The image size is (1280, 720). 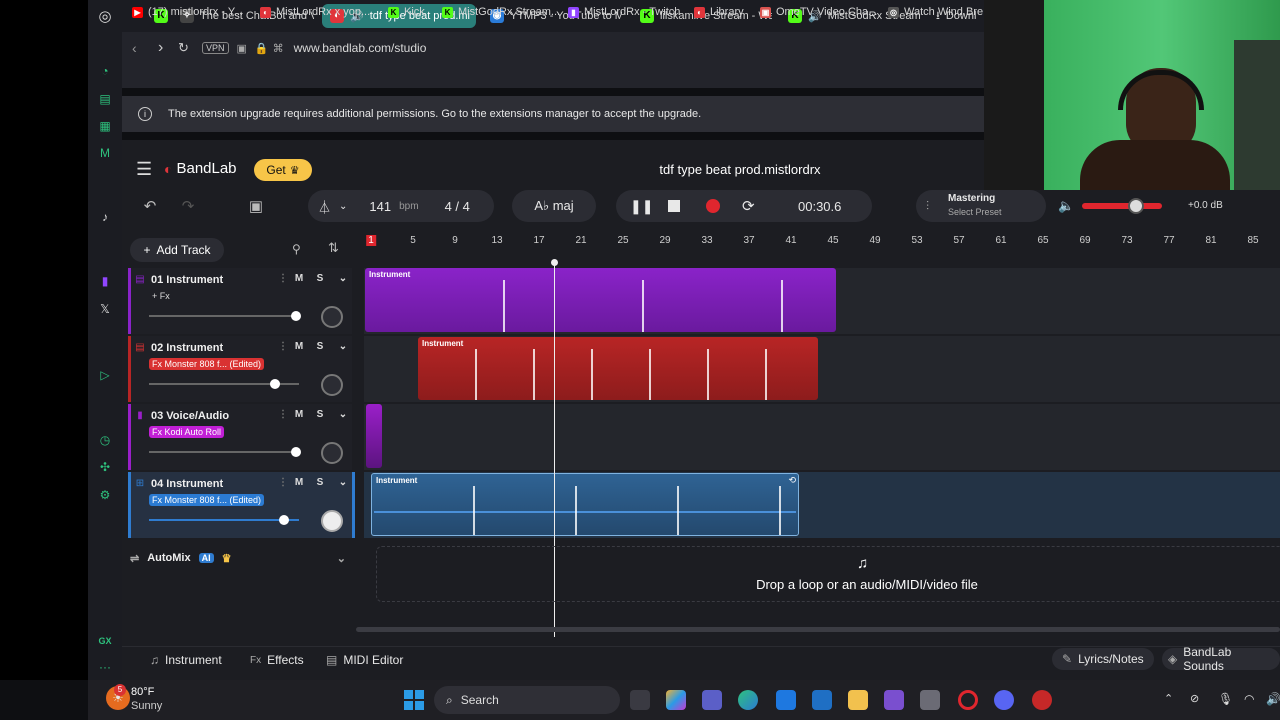 I want to click on playhead-handle, so click(x=554, y=262).